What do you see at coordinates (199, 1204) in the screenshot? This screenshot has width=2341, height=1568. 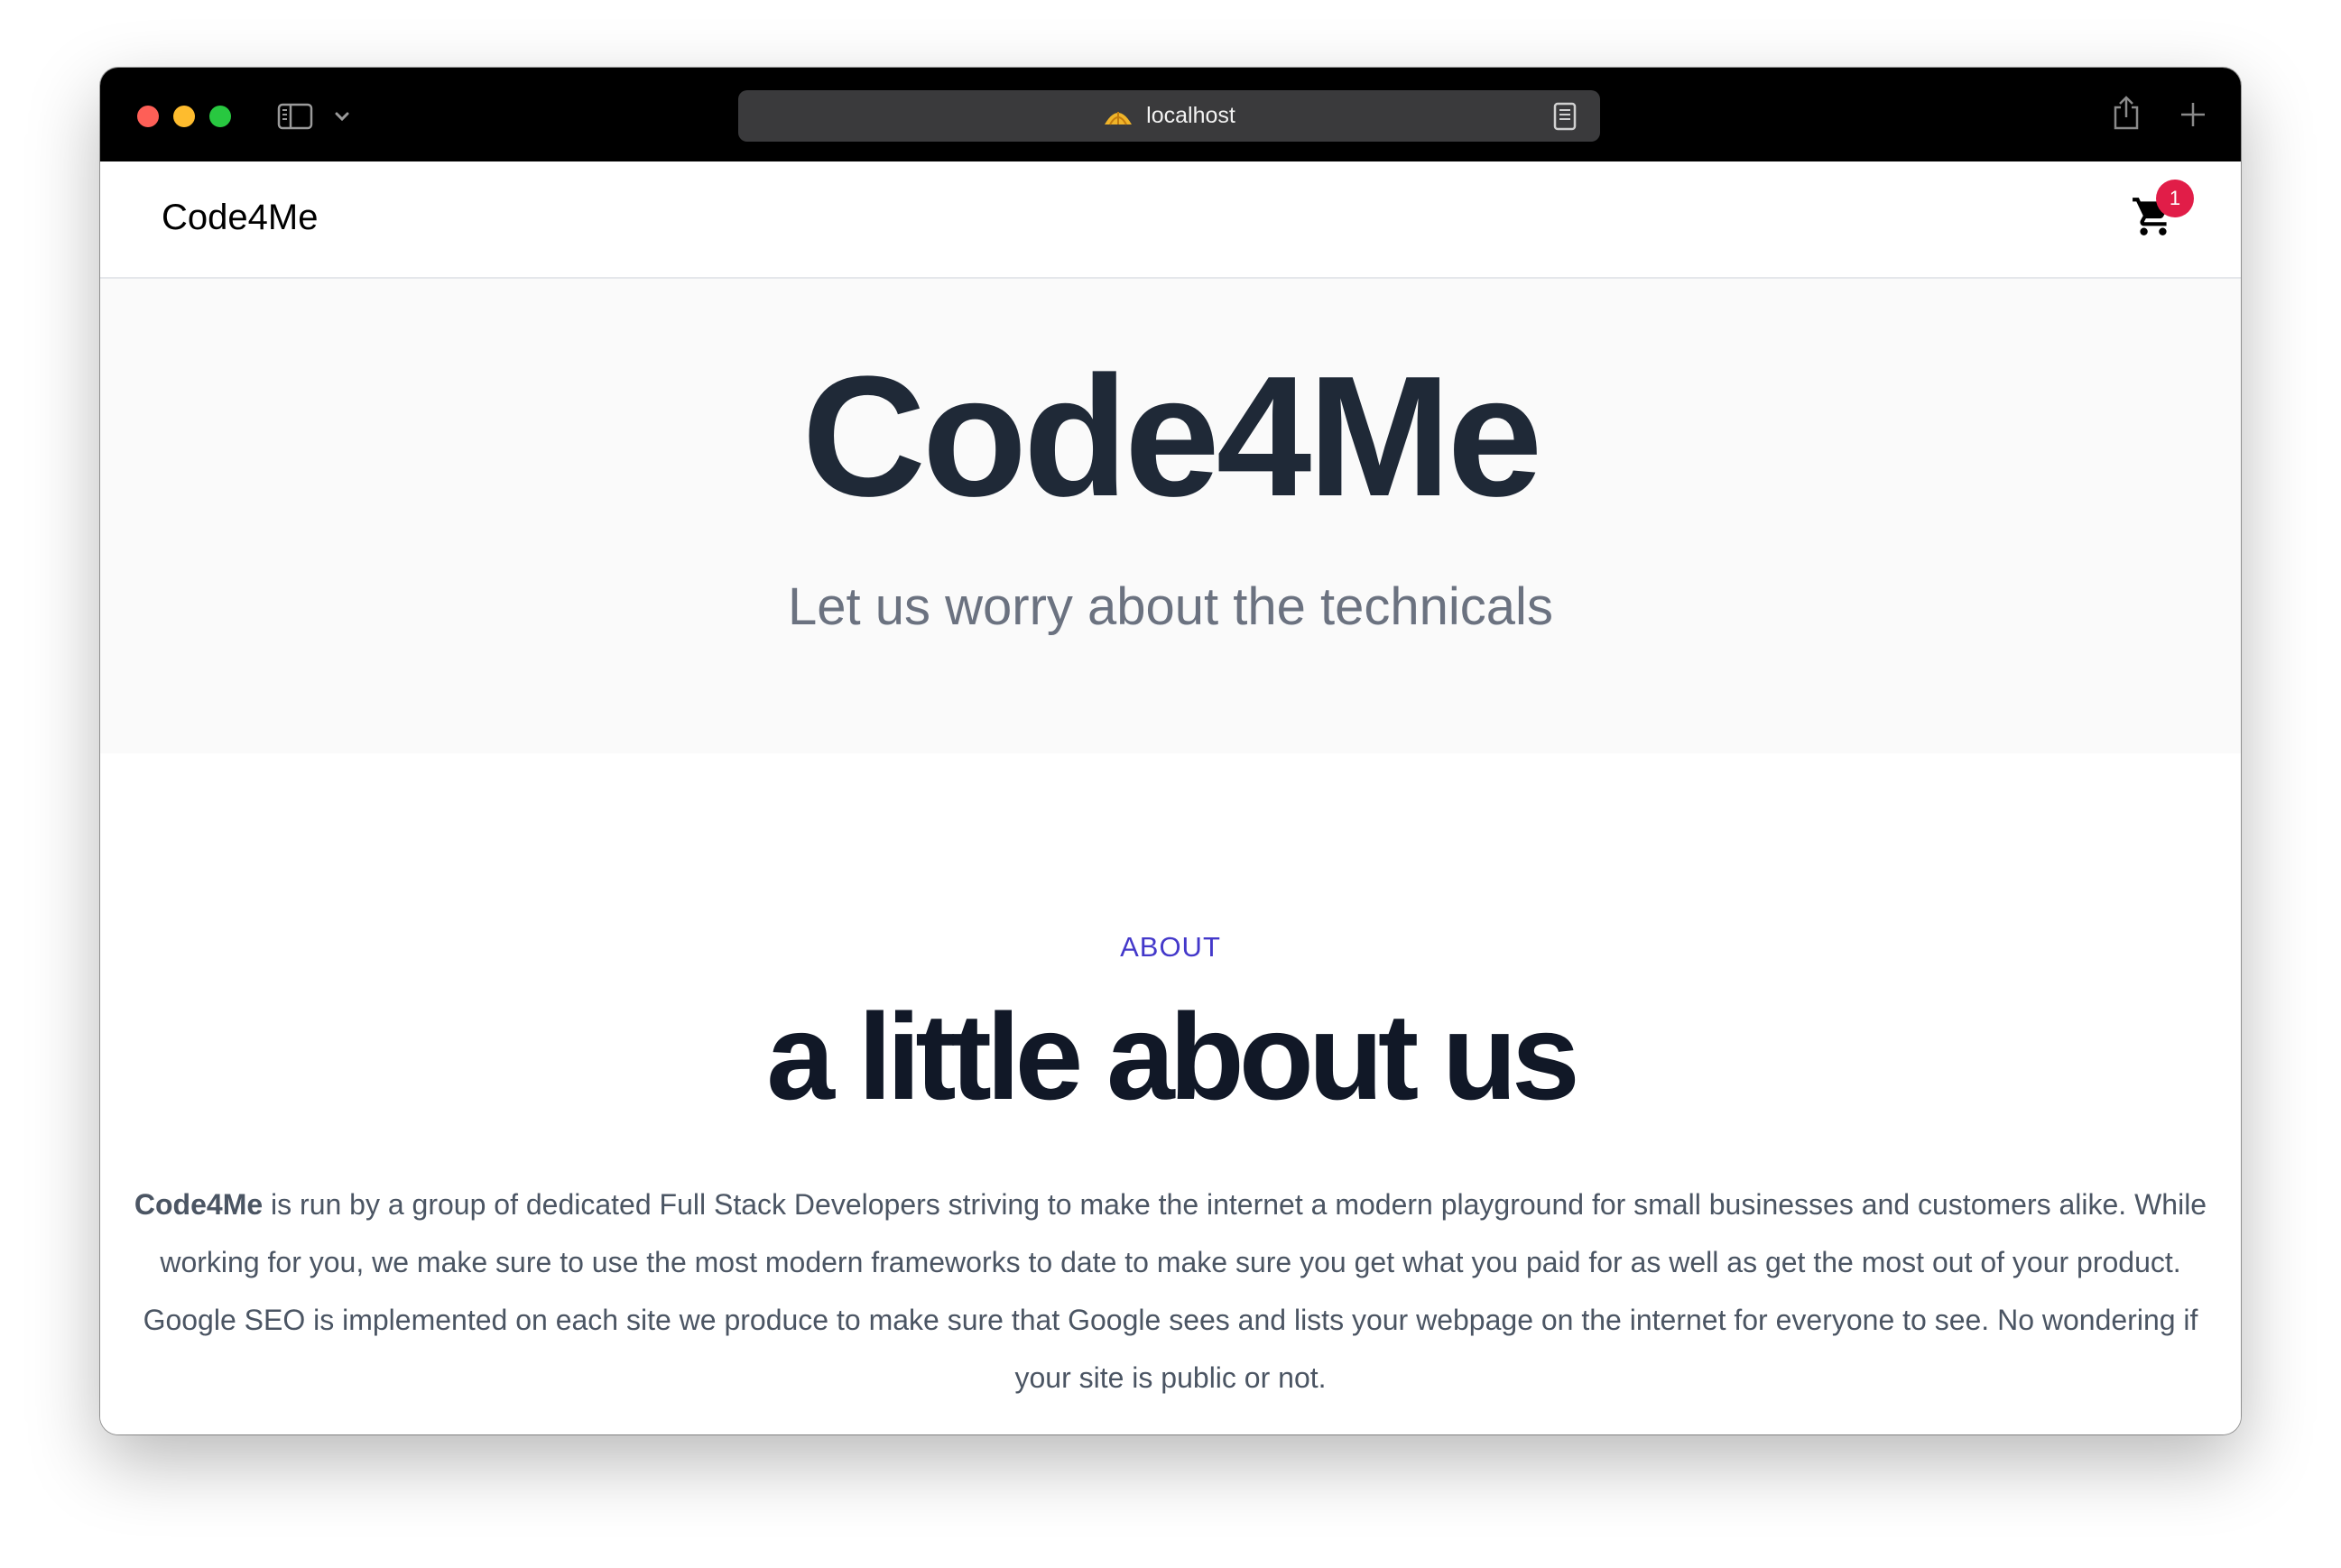 I see `about-brand-strong: Code4Me` at bounding box center [199, 1204].